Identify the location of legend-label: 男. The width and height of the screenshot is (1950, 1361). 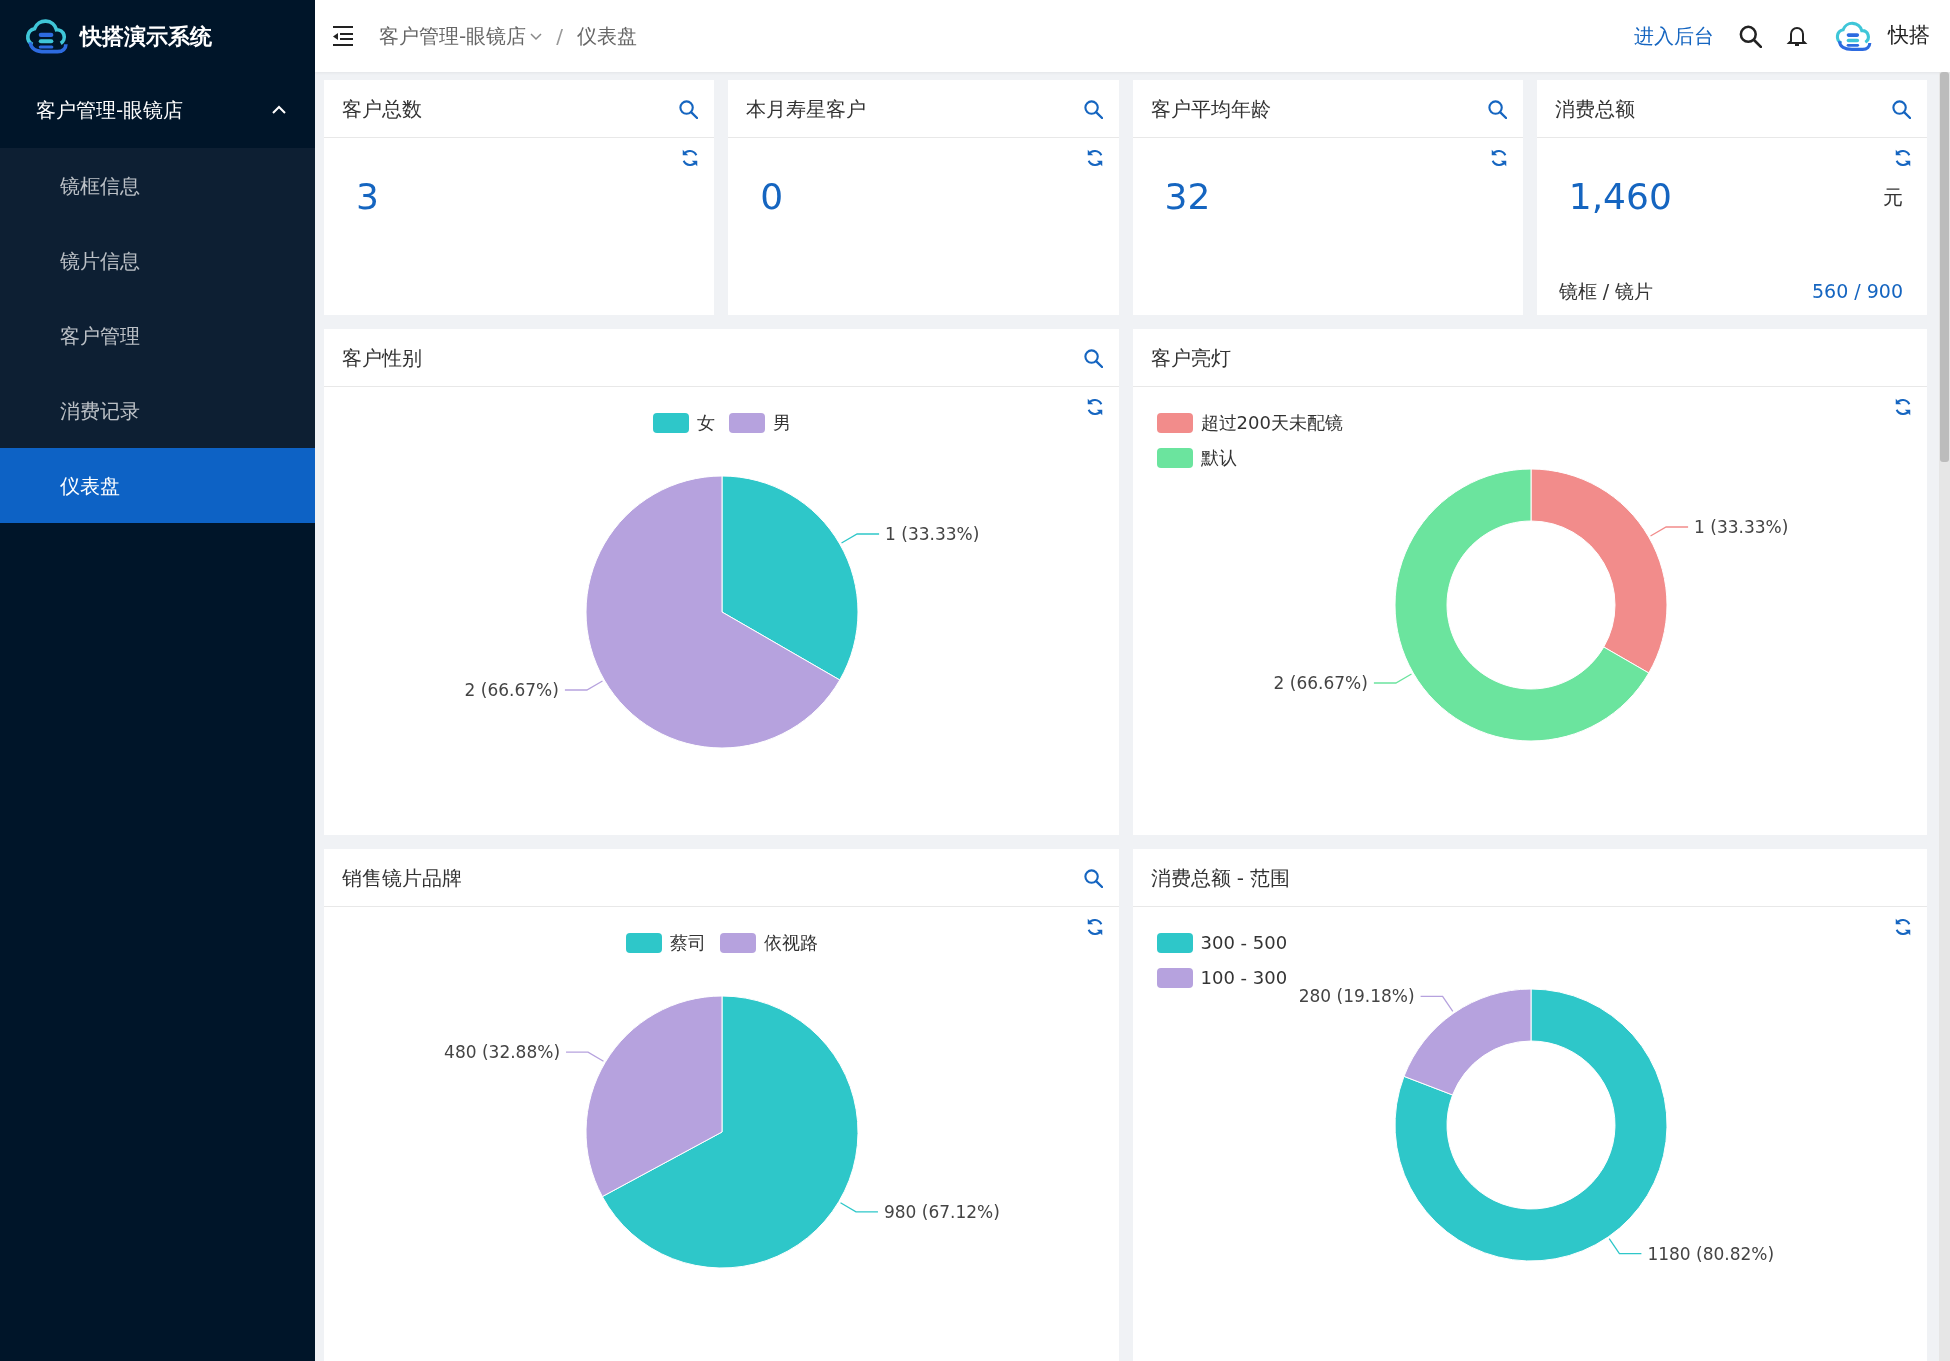
(782, 423).